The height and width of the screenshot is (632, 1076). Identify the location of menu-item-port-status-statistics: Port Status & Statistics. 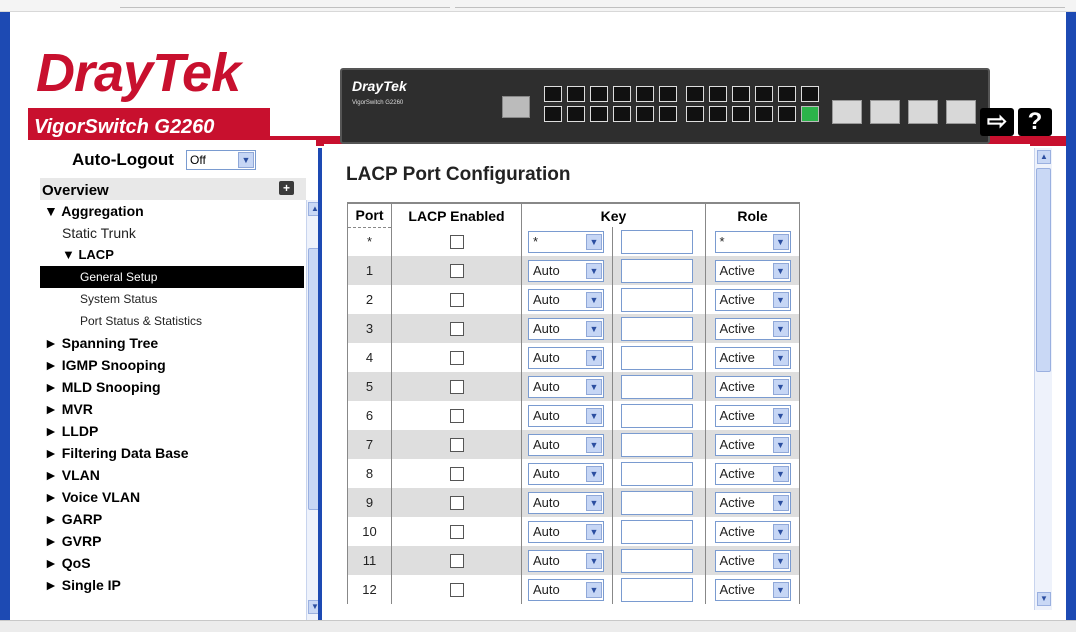
(172, 321).